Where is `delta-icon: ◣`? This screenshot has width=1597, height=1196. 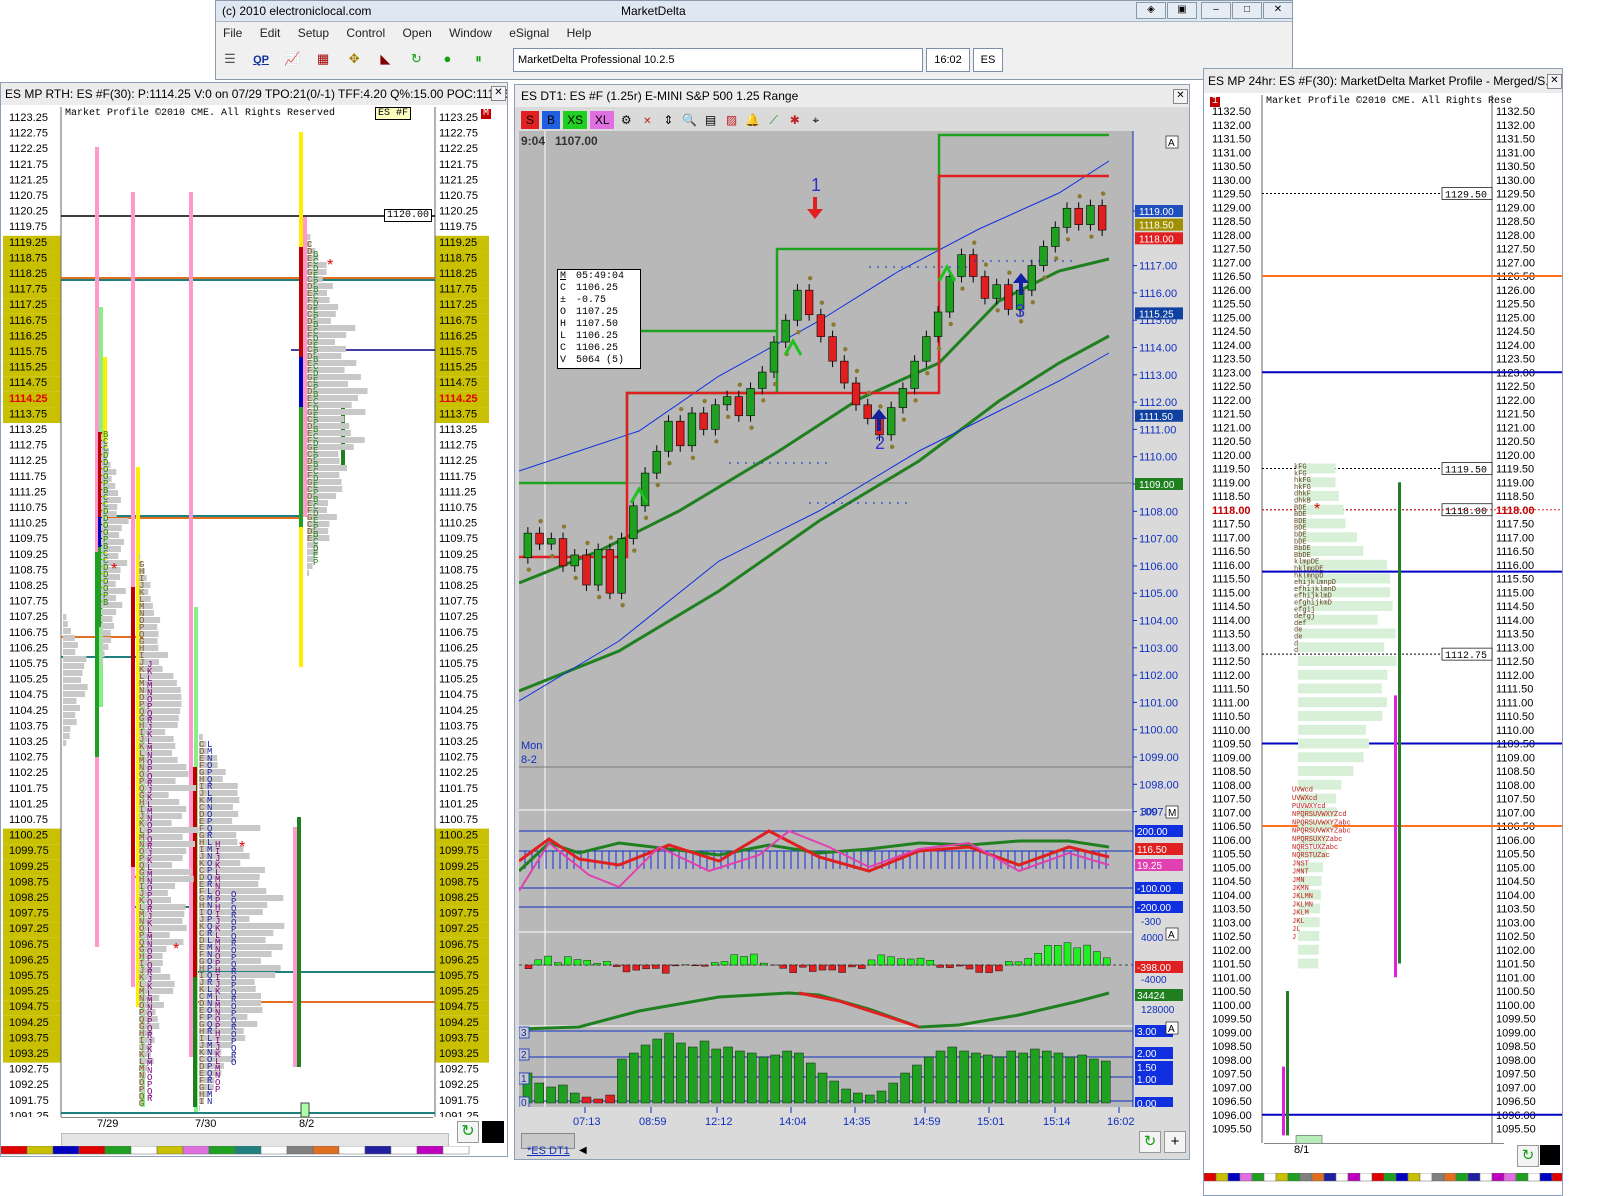 delta-icon: ◣ is located at coordinates (385, 59).